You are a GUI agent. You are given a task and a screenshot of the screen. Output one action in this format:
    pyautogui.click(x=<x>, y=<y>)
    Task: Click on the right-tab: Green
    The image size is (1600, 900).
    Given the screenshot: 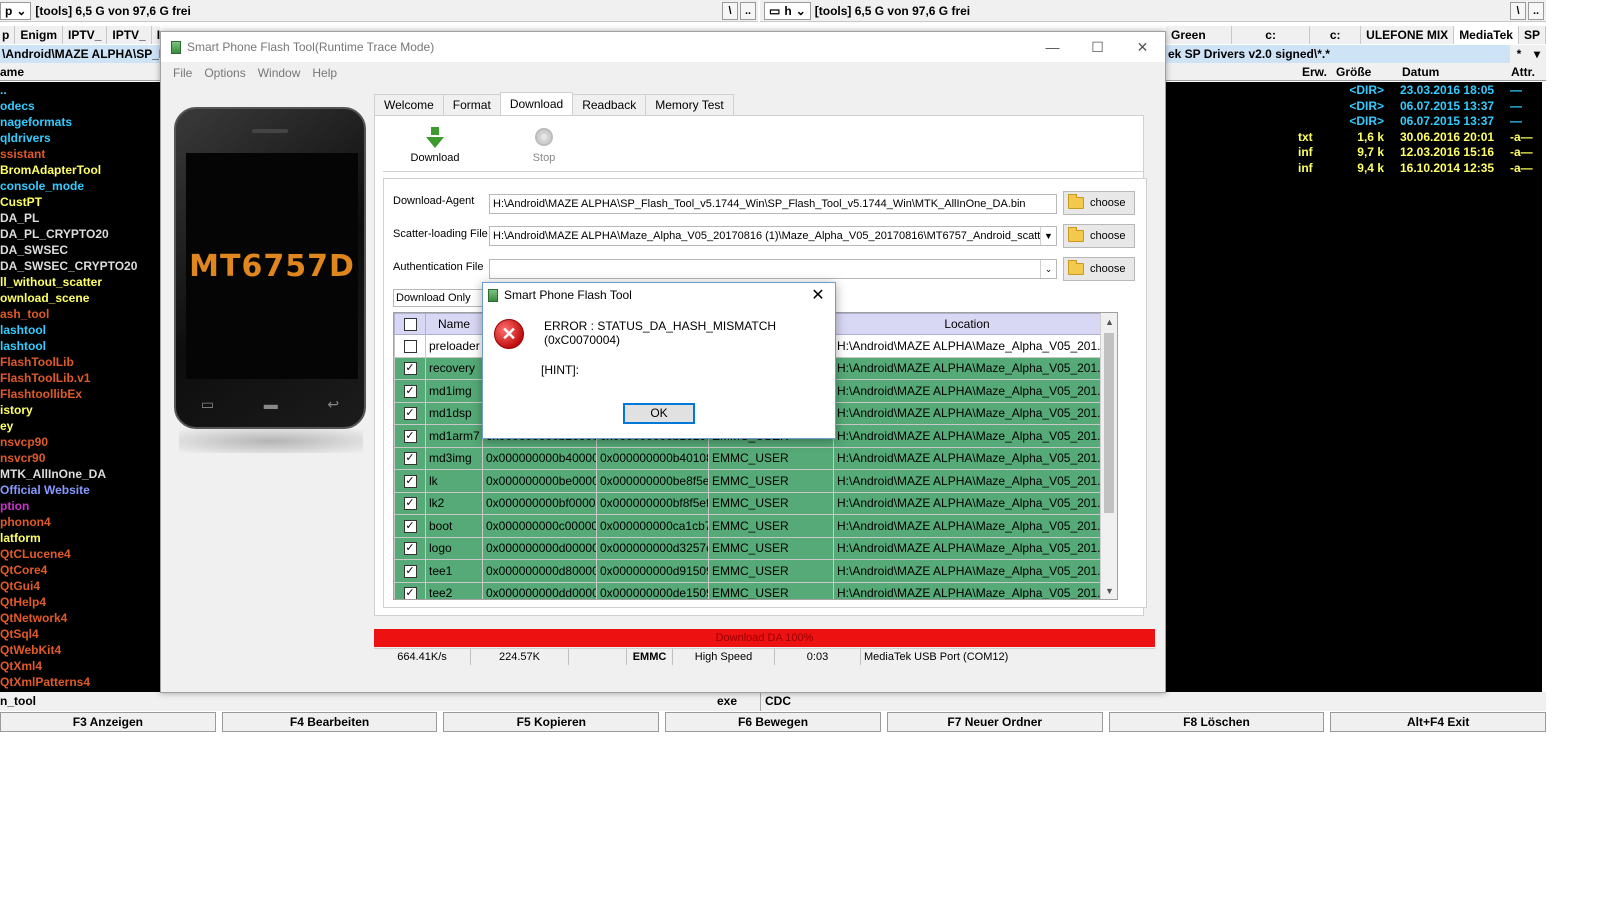 What is the action you would take?
    pyautogui.click(x=1199, y=35)
    